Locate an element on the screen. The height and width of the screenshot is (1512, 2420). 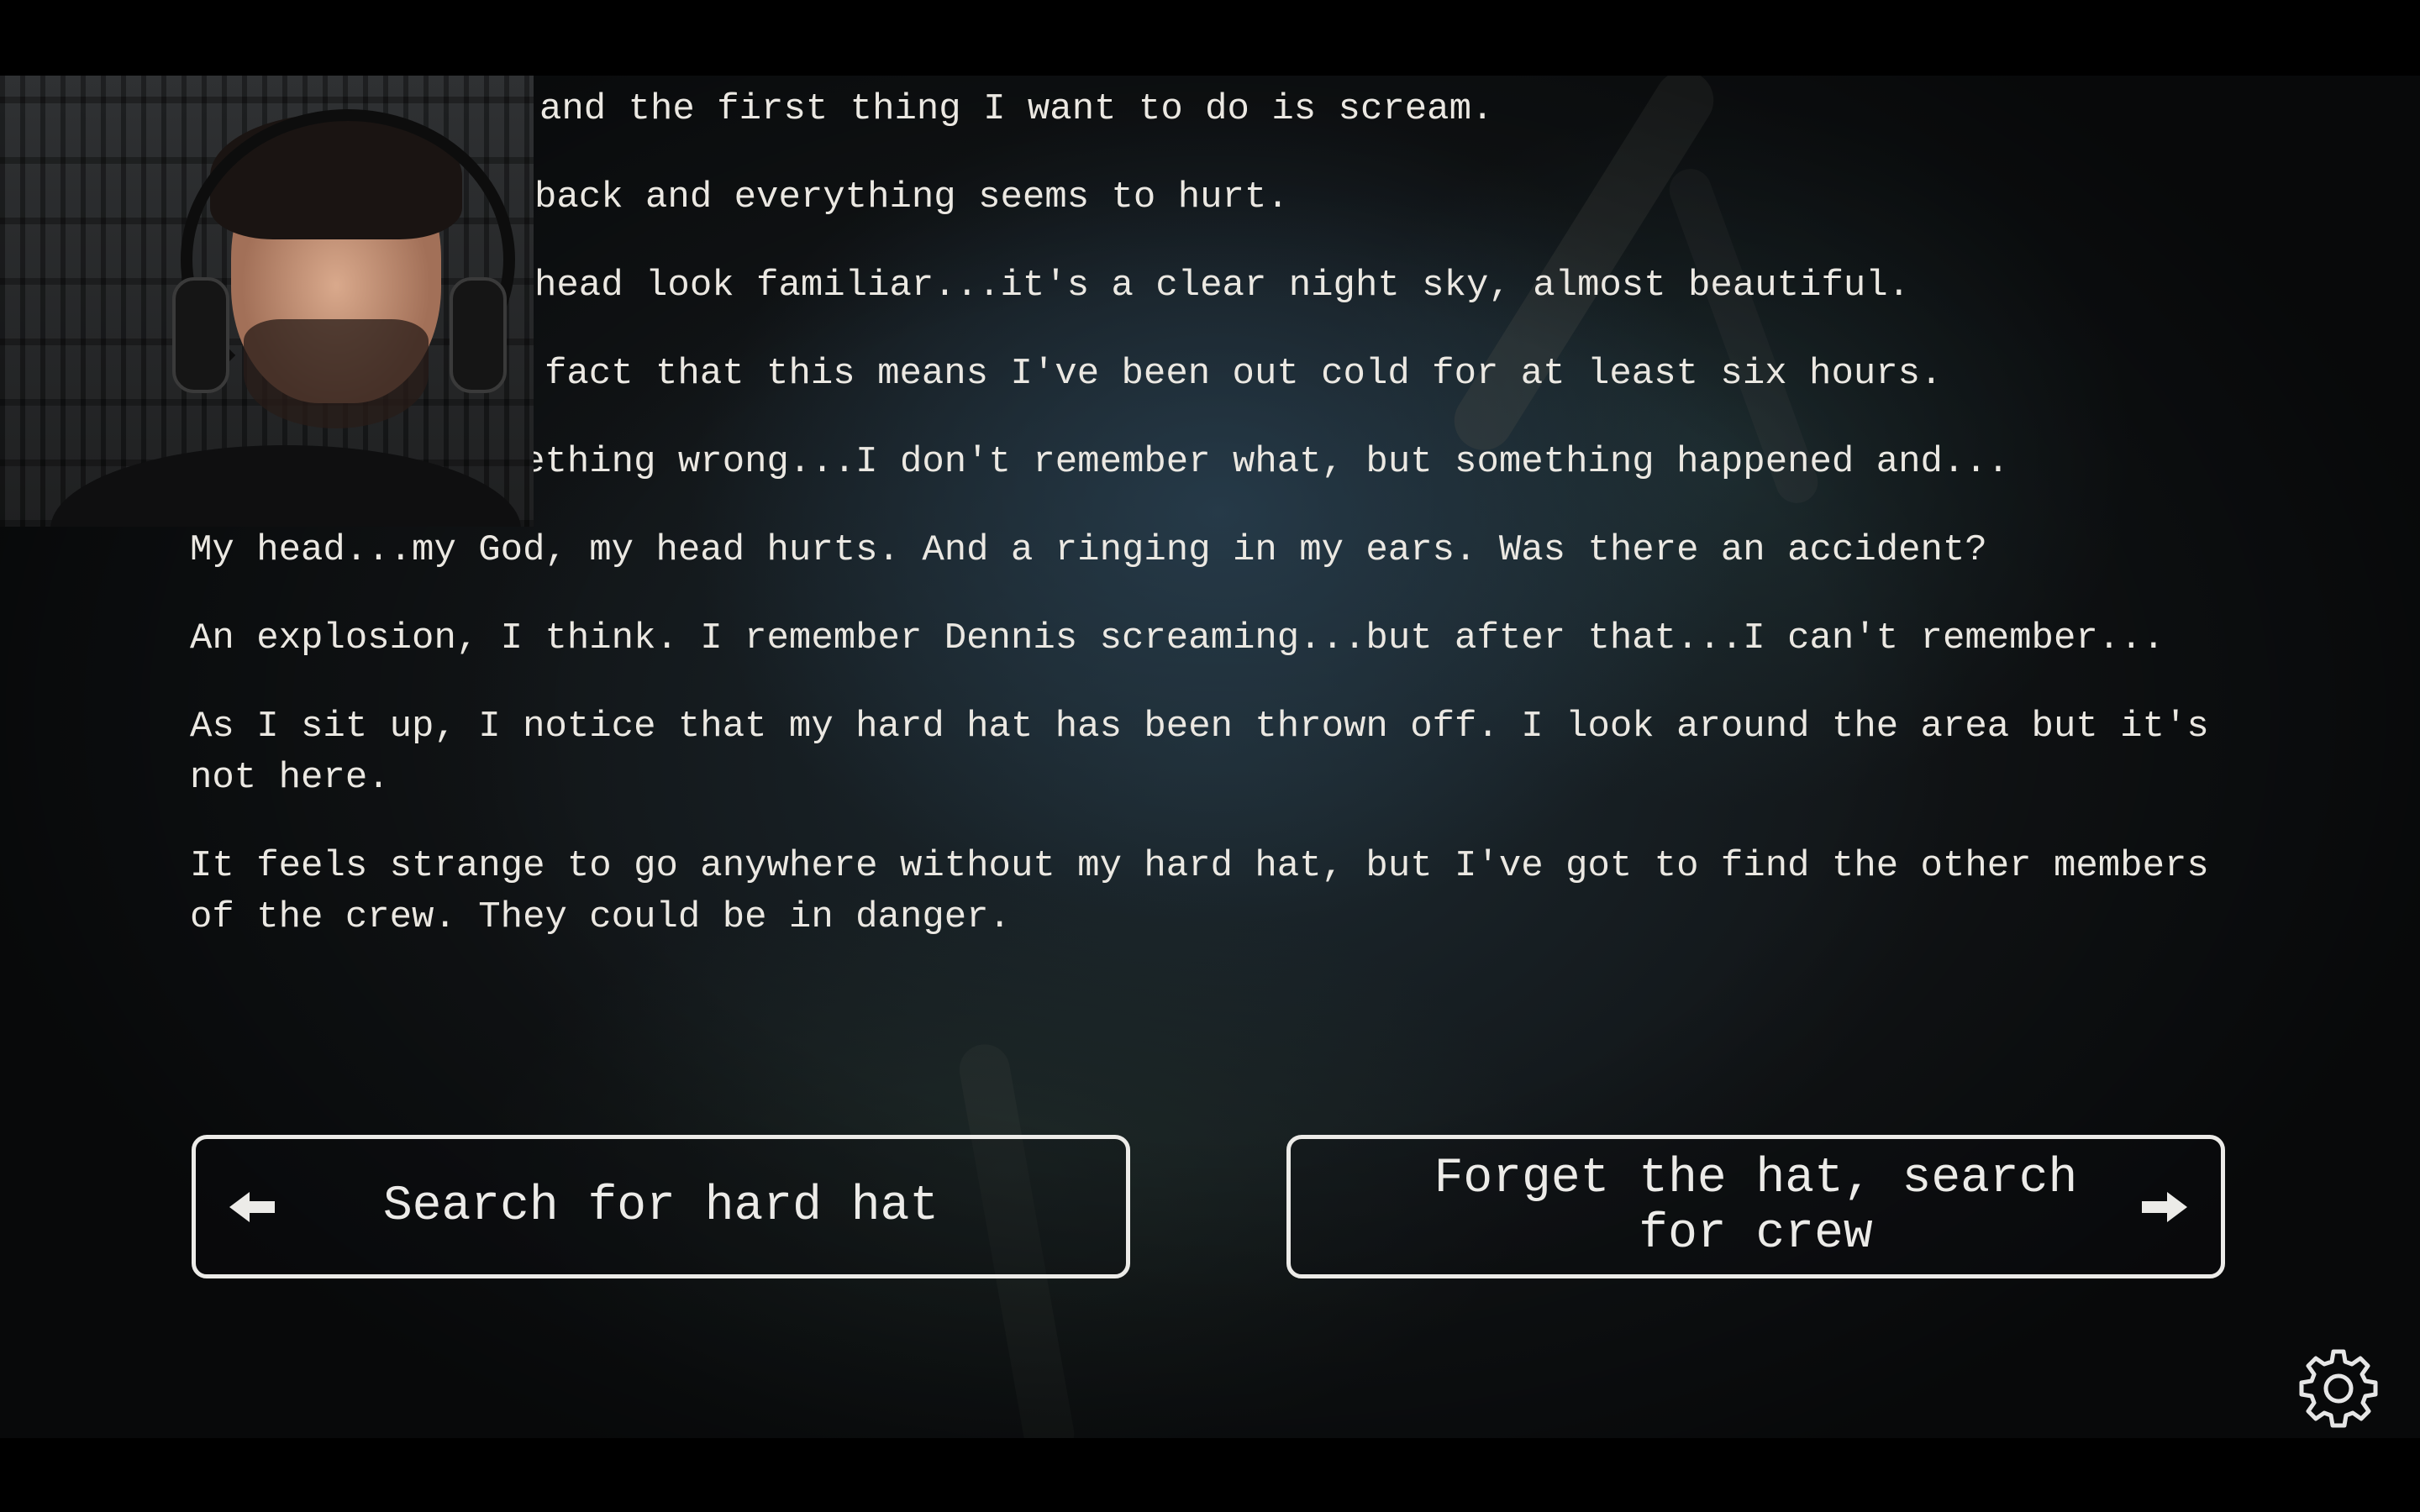
choice-label: Search for hard hat is located at coordinates (660, 1206).